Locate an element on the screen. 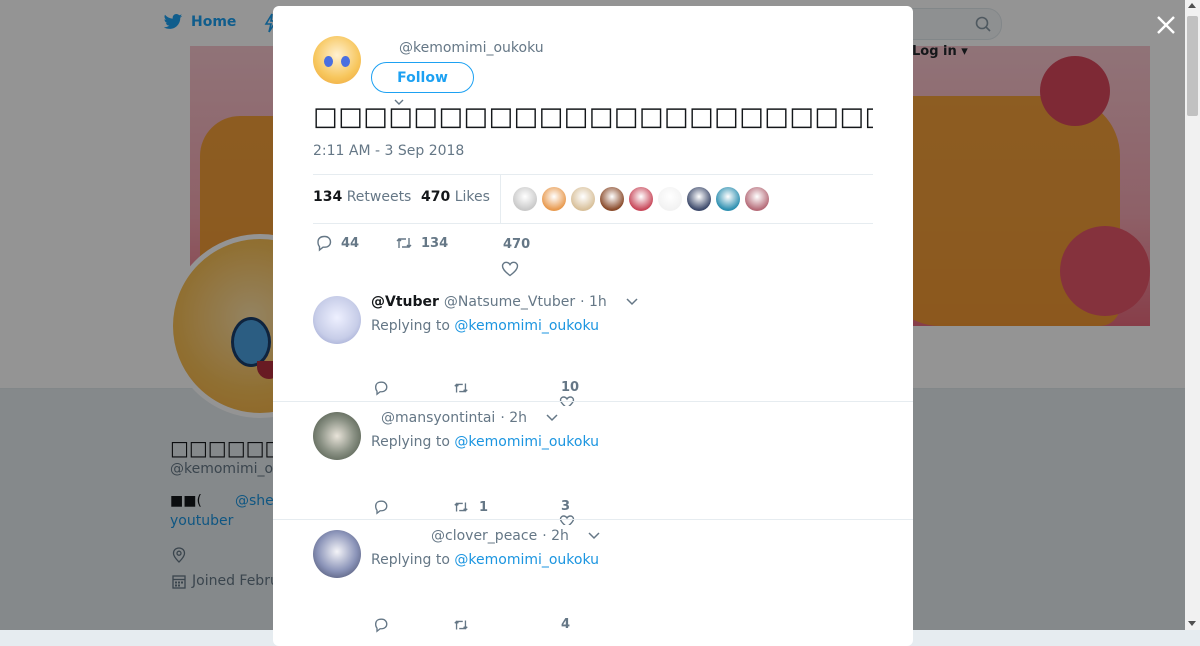 This screenshot has height=646, width=1200. login-menu: Log in ▾ is located at coordinates (940, 51).